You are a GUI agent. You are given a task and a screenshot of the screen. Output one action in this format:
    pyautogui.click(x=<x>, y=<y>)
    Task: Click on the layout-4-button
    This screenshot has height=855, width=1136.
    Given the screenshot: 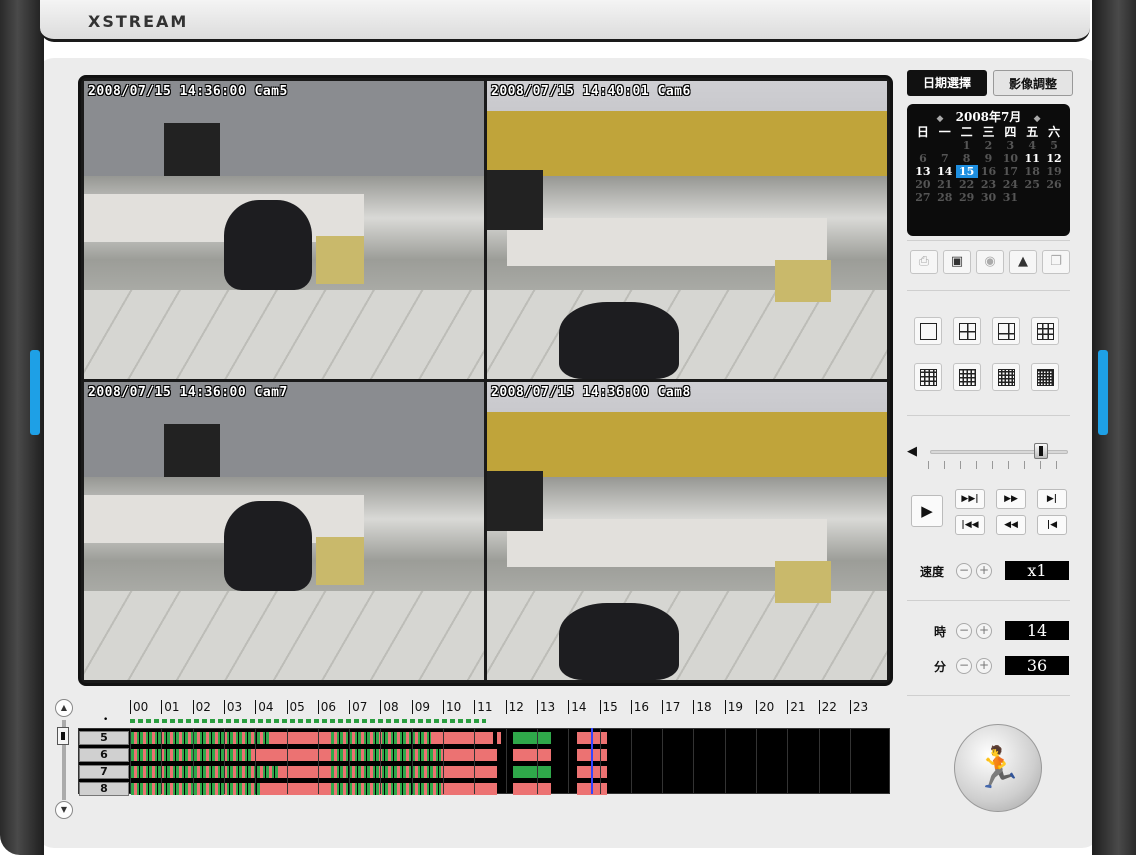 What is the action you would take?
    pyautogui.click(x=967, y=331)
    